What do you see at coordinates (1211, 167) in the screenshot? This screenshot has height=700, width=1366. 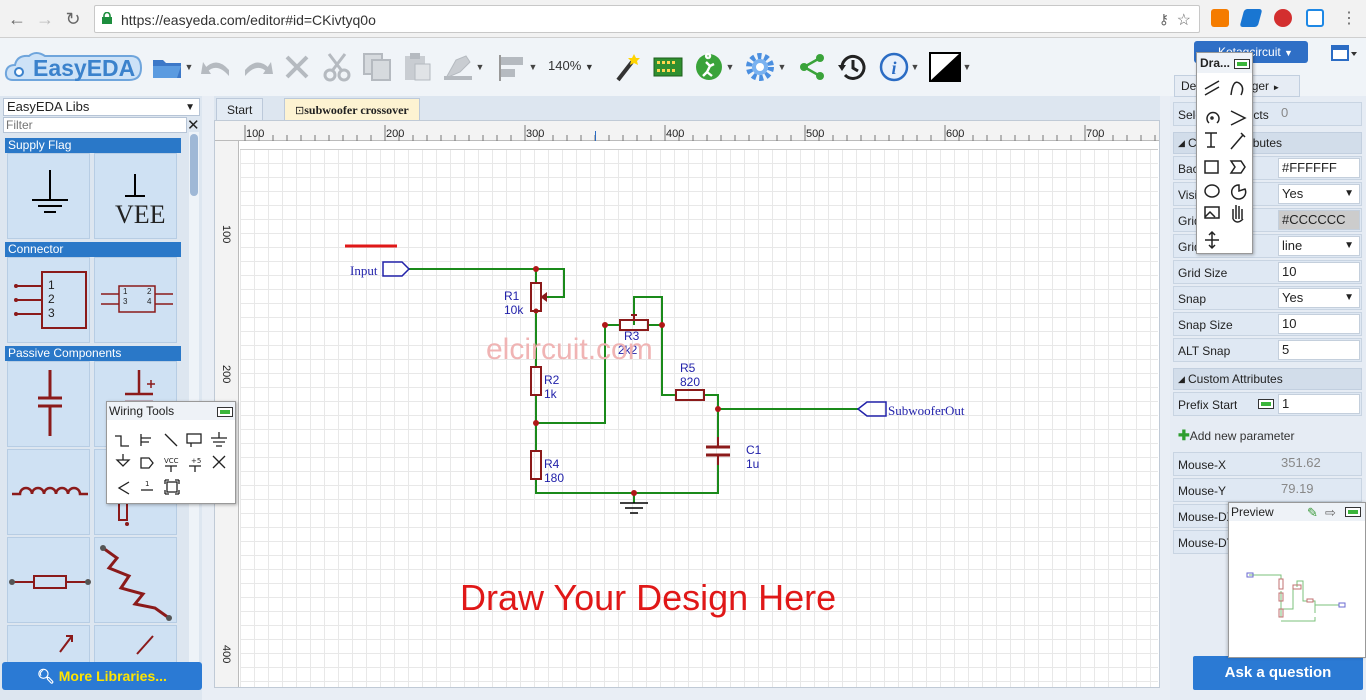 I see `rectangle-icon` at bounding box center [1211, 167].